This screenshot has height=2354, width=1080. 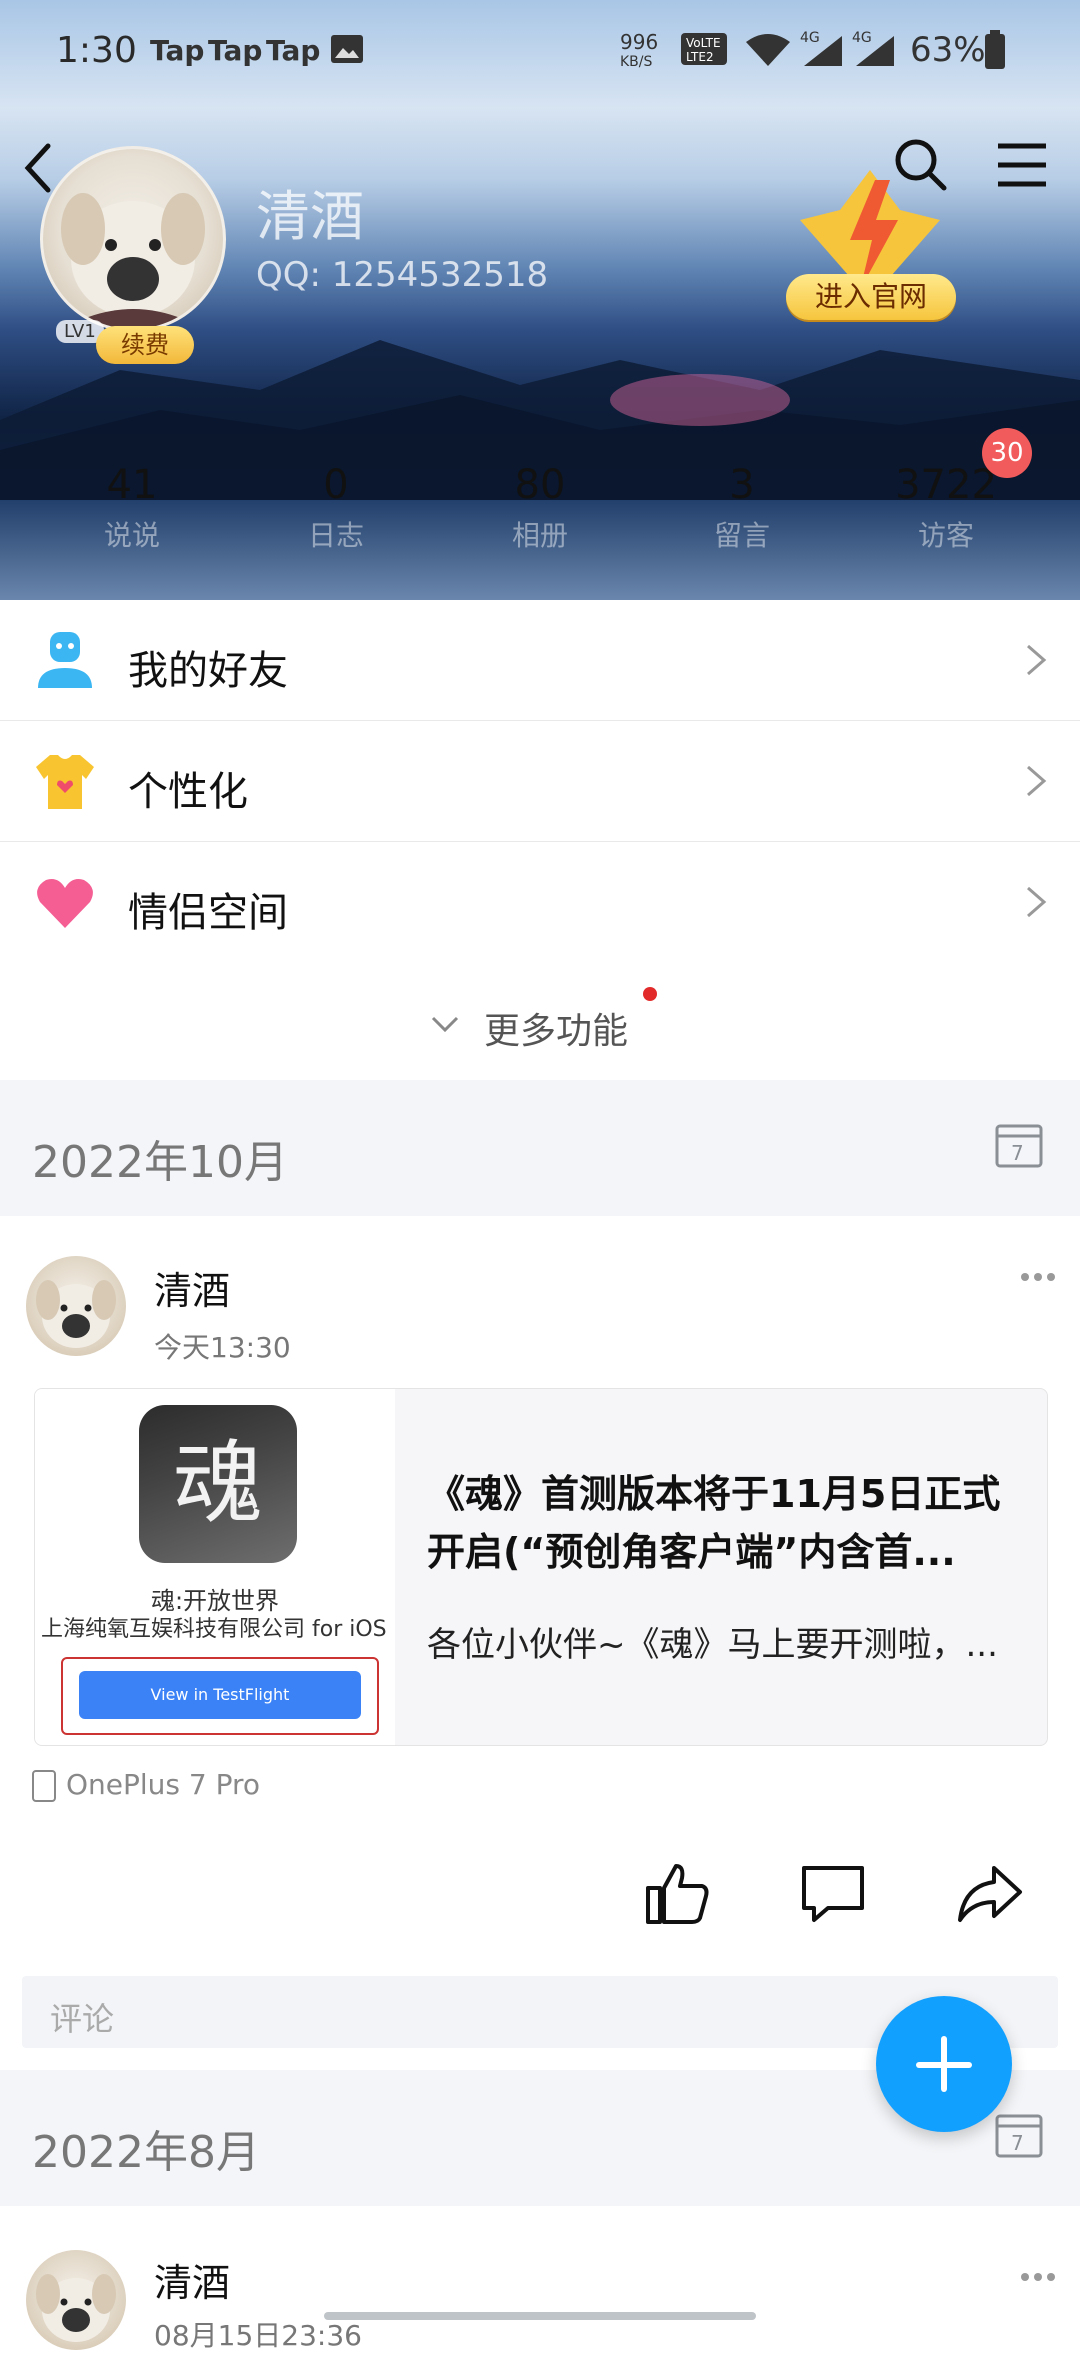 I want to click on status-time: 1:30, so click(x=96, y=50).